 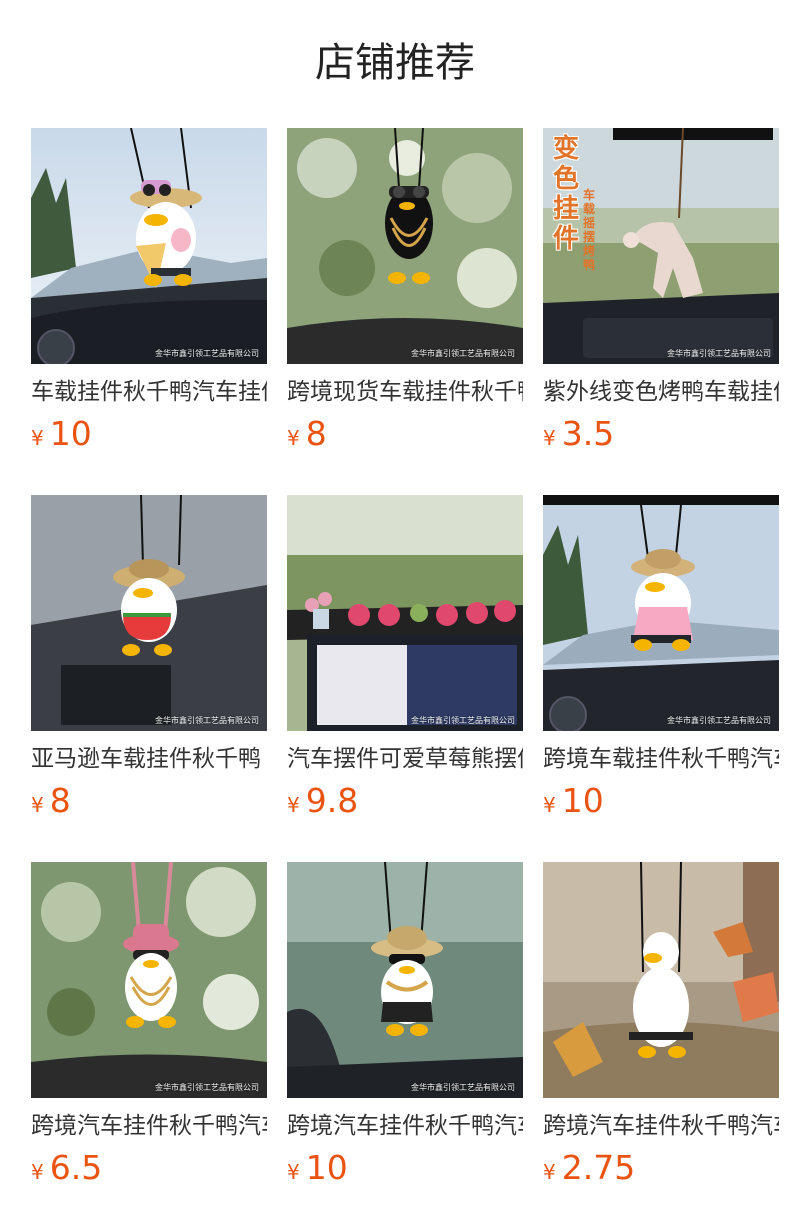 What do you see at coordinates (588, 433) in the screenshot?
I see `price-value: 3.5` at bounding box center [588, 433].